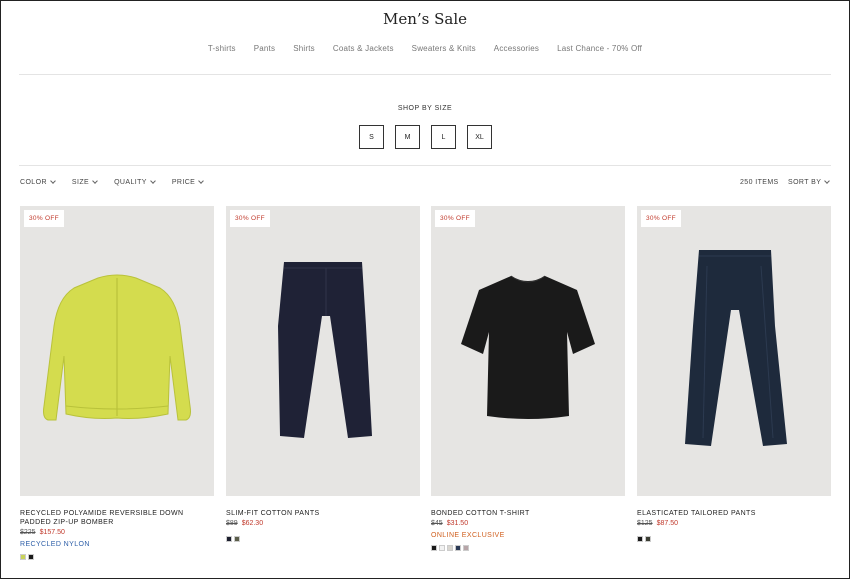 This screenshot has height=579, width=850. What do you see at coordinates (363, 48) in the screenshot?
I see `nav-coats-jackets: Coats & Jackets` at bounding box center [363, 48].